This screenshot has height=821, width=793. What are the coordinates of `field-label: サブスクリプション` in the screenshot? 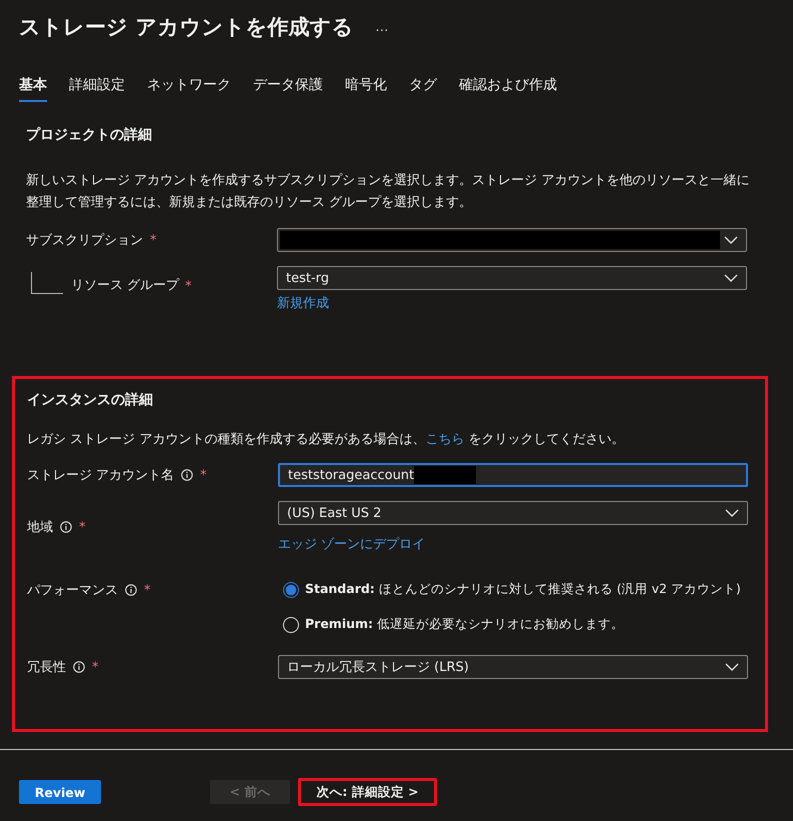 It's located at (84, 240).